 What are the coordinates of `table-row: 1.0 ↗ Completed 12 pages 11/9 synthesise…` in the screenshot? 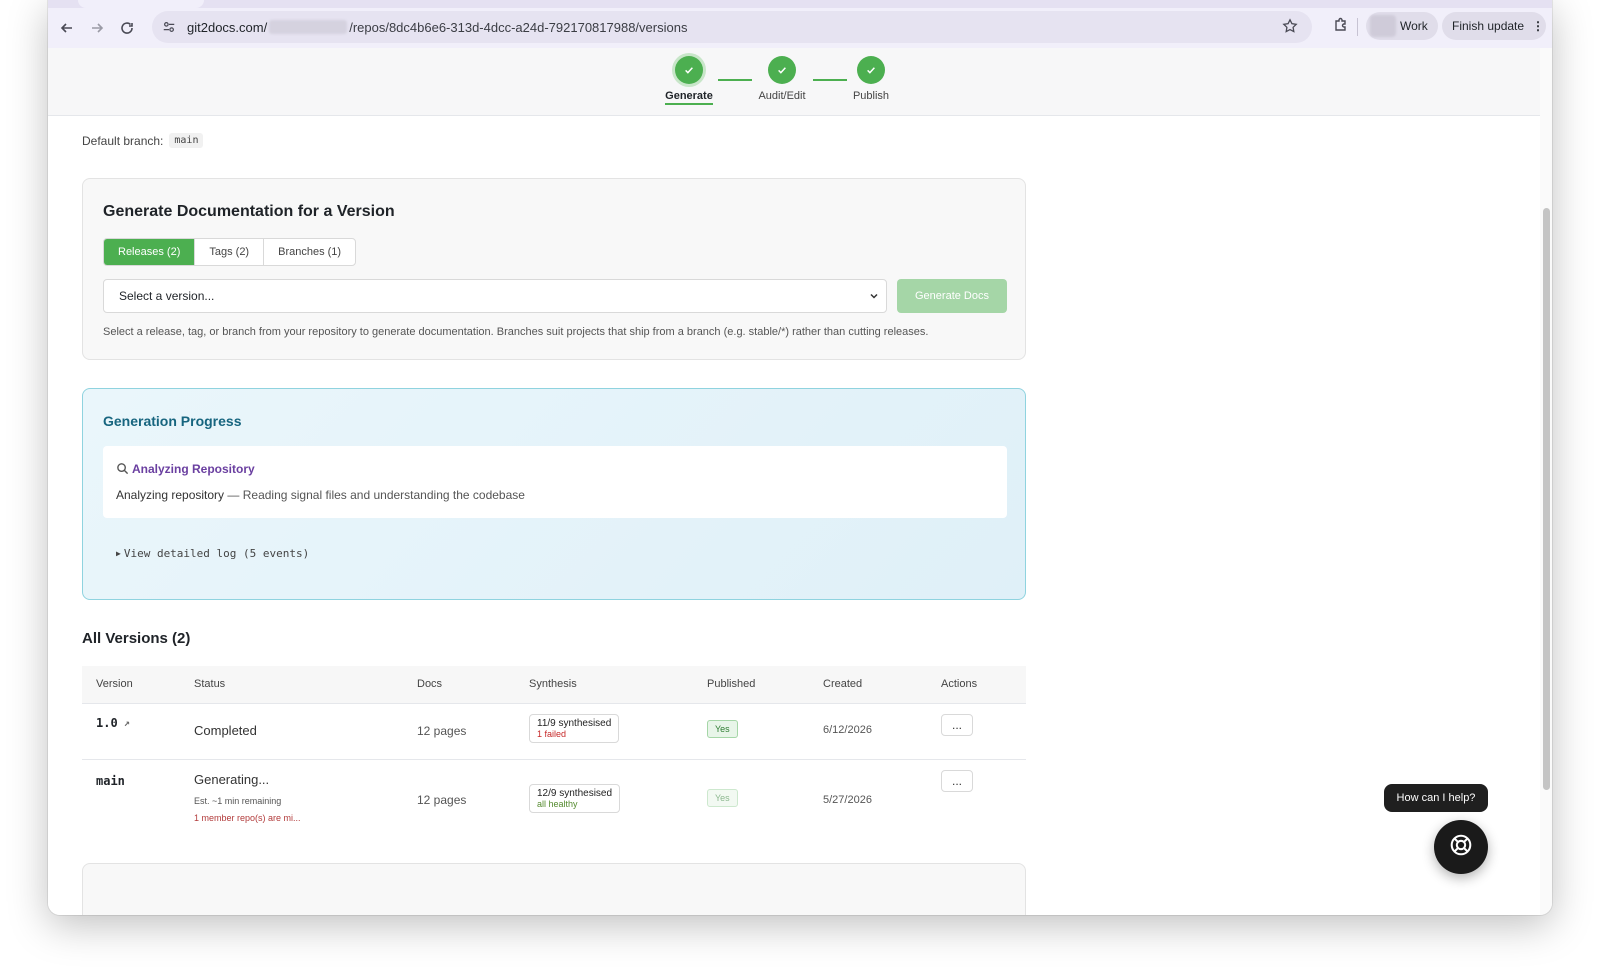 It's located at (554, 732).